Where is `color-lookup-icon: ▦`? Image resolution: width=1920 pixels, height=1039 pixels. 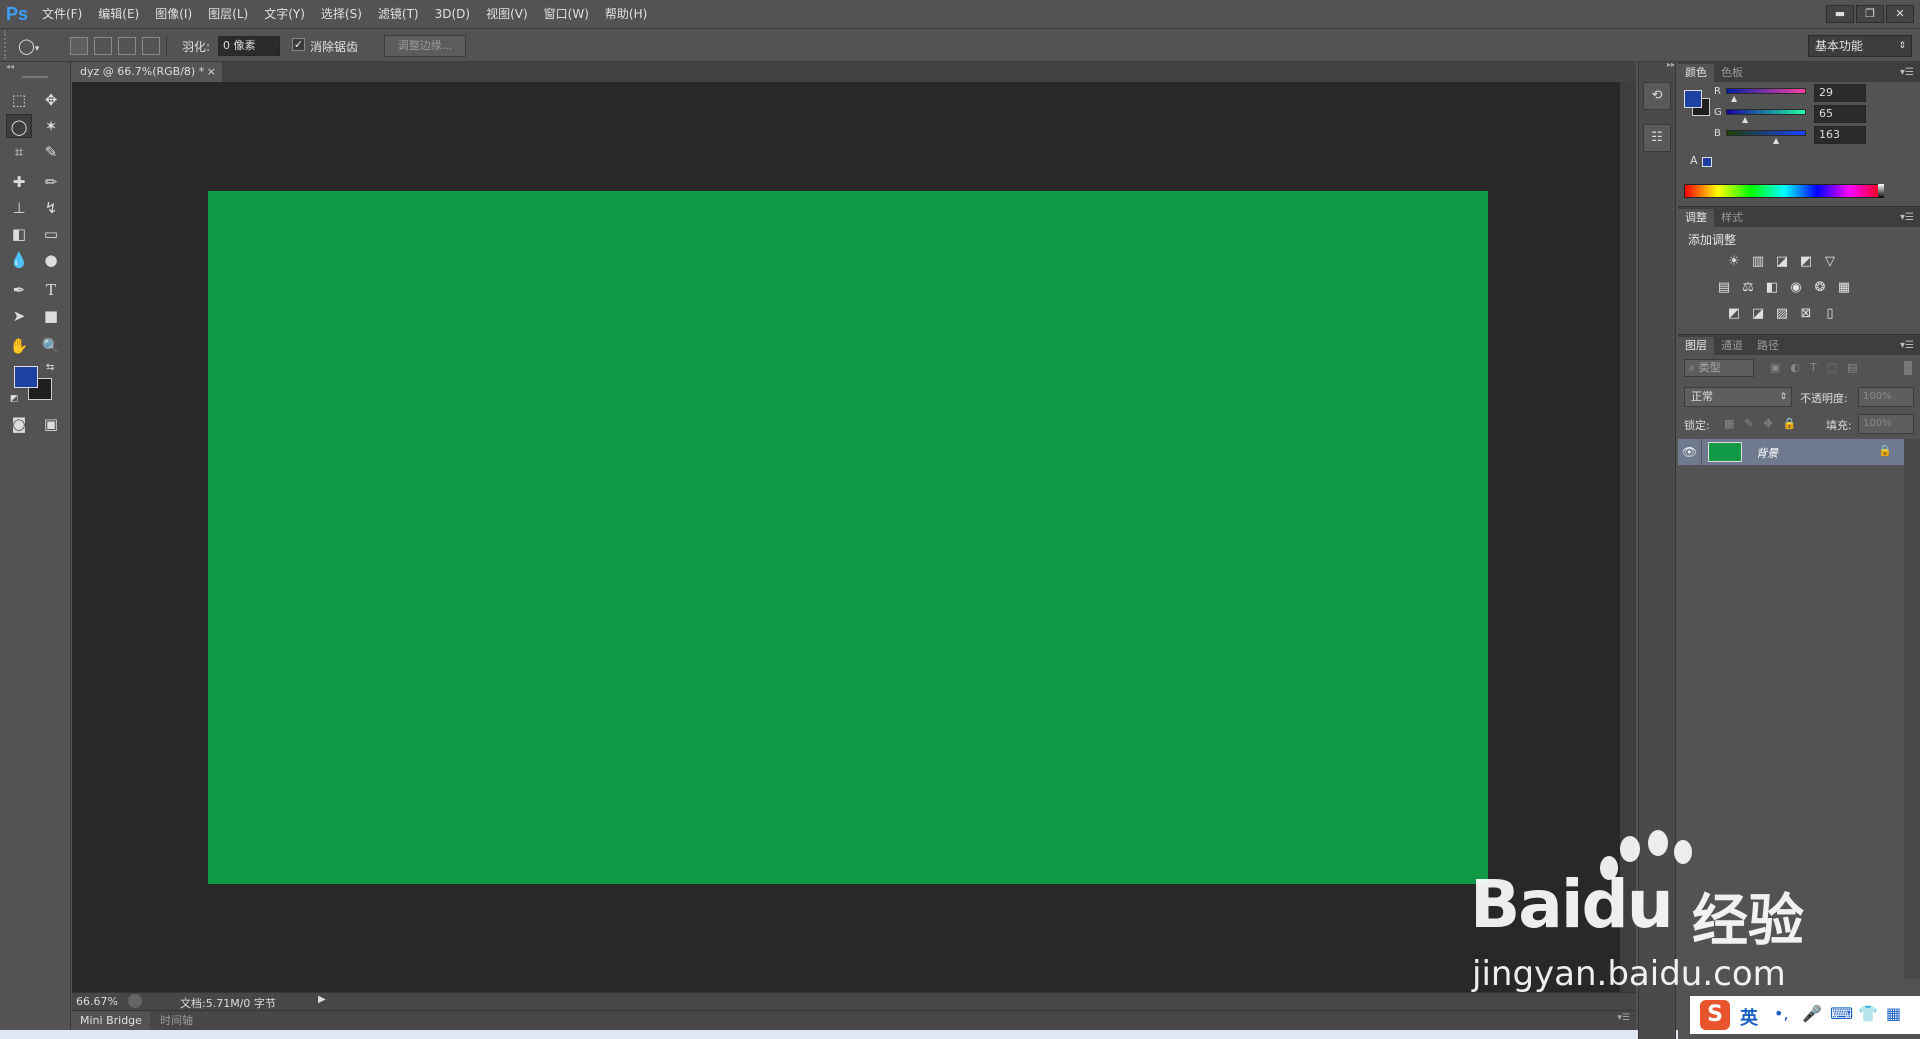
color-lookup-icon: ▦ is located at coordinates (1844, 288).